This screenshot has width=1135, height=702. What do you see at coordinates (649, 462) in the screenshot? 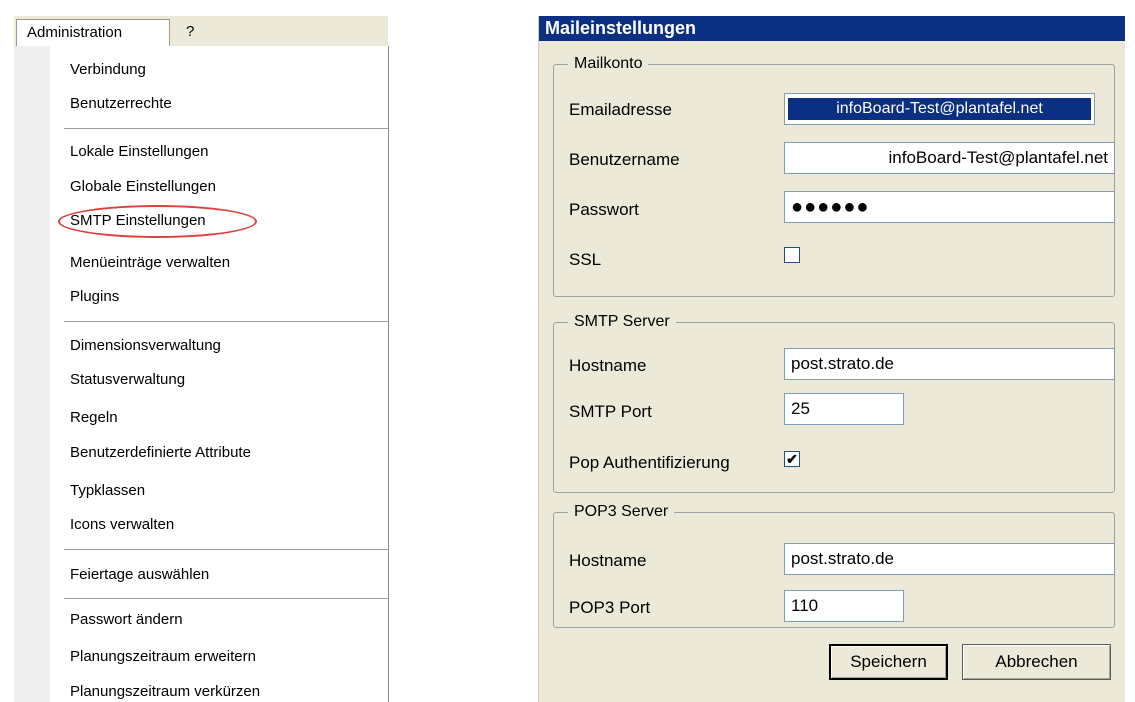
I see `pop-auth-label: Pop Authentifizierung` at bounding box center [649, 462].